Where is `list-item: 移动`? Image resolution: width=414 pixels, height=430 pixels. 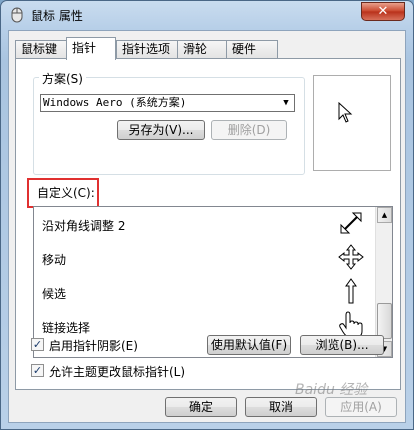
list-item: 移动 is located at coordinates (207, 258).